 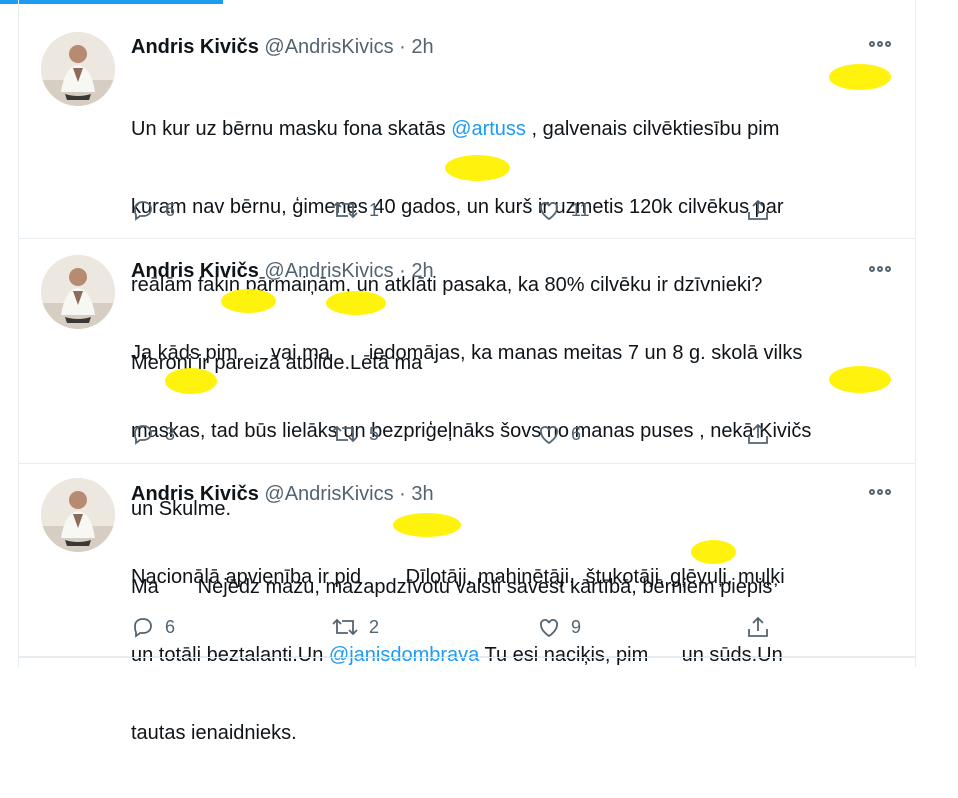 What do you see at coordinates (404, 655) in the screenshot?
I see `mention-link: @janisdombrava` at bounding box center [404, 655].